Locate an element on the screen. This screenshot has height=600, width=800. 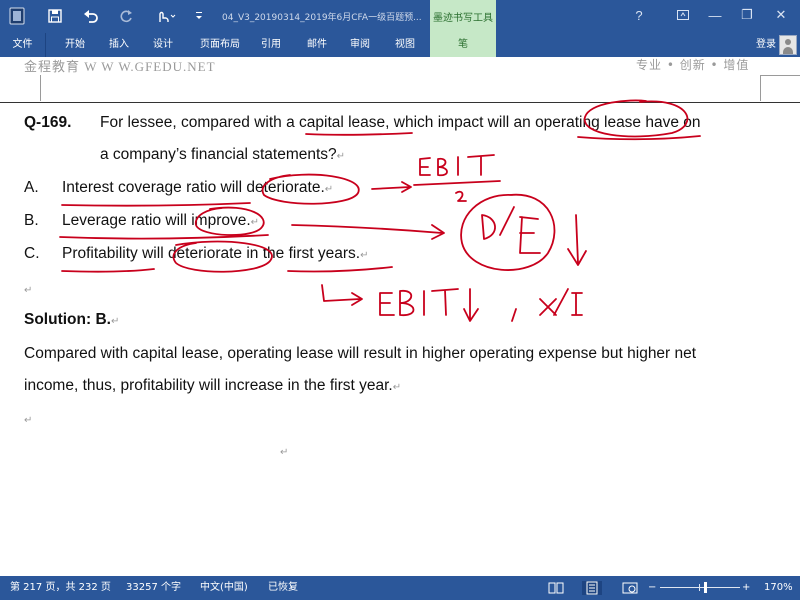
save-icon is located at coordinates (55, 16).